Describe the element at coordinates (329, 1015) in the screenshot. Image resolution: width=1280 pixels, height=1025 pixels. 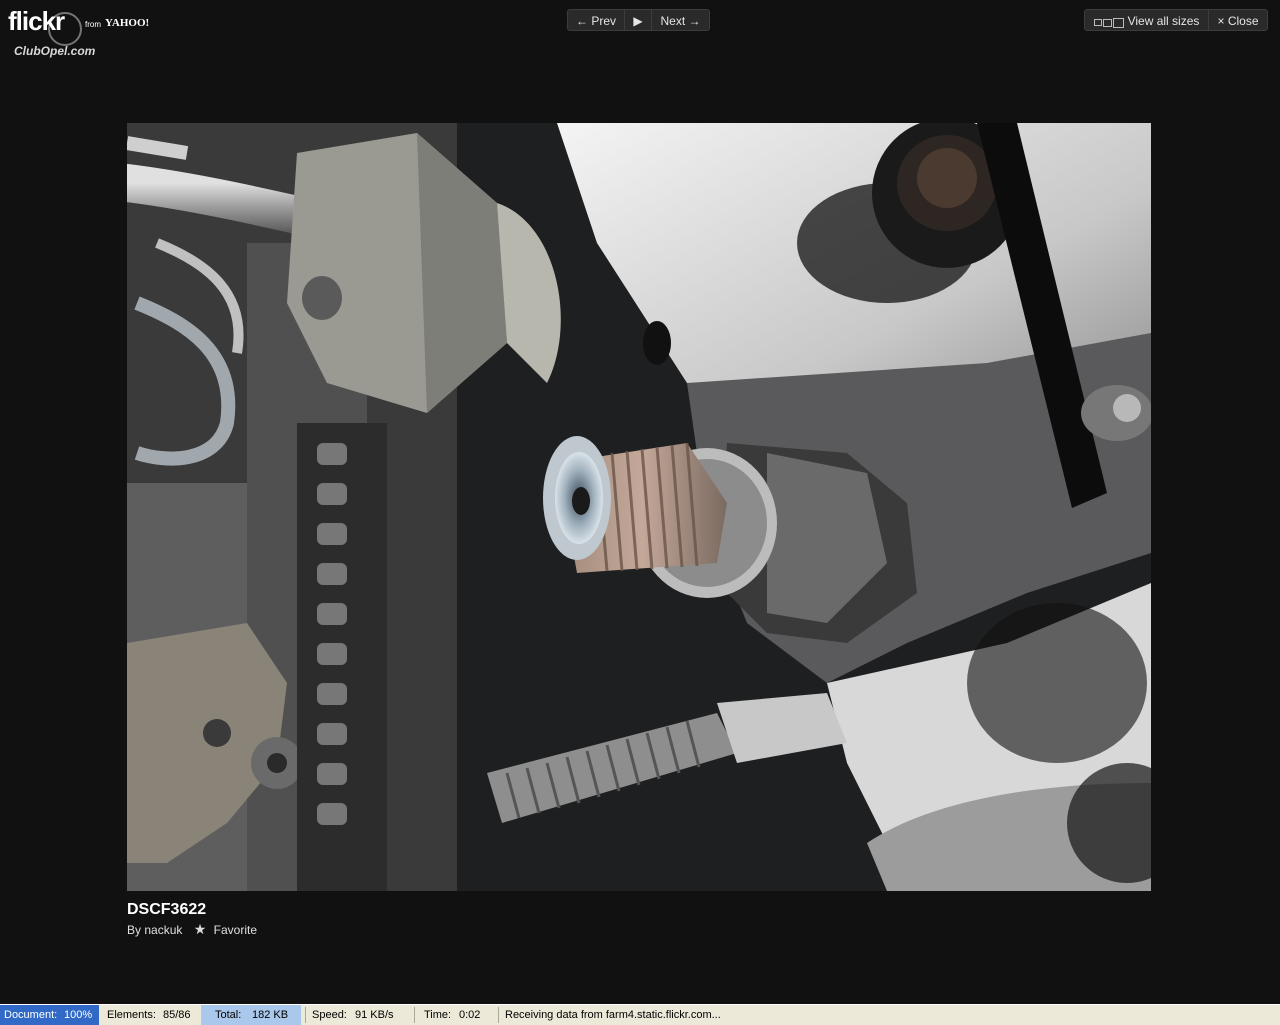
I see `status-speed-label: Speed:` at that location.